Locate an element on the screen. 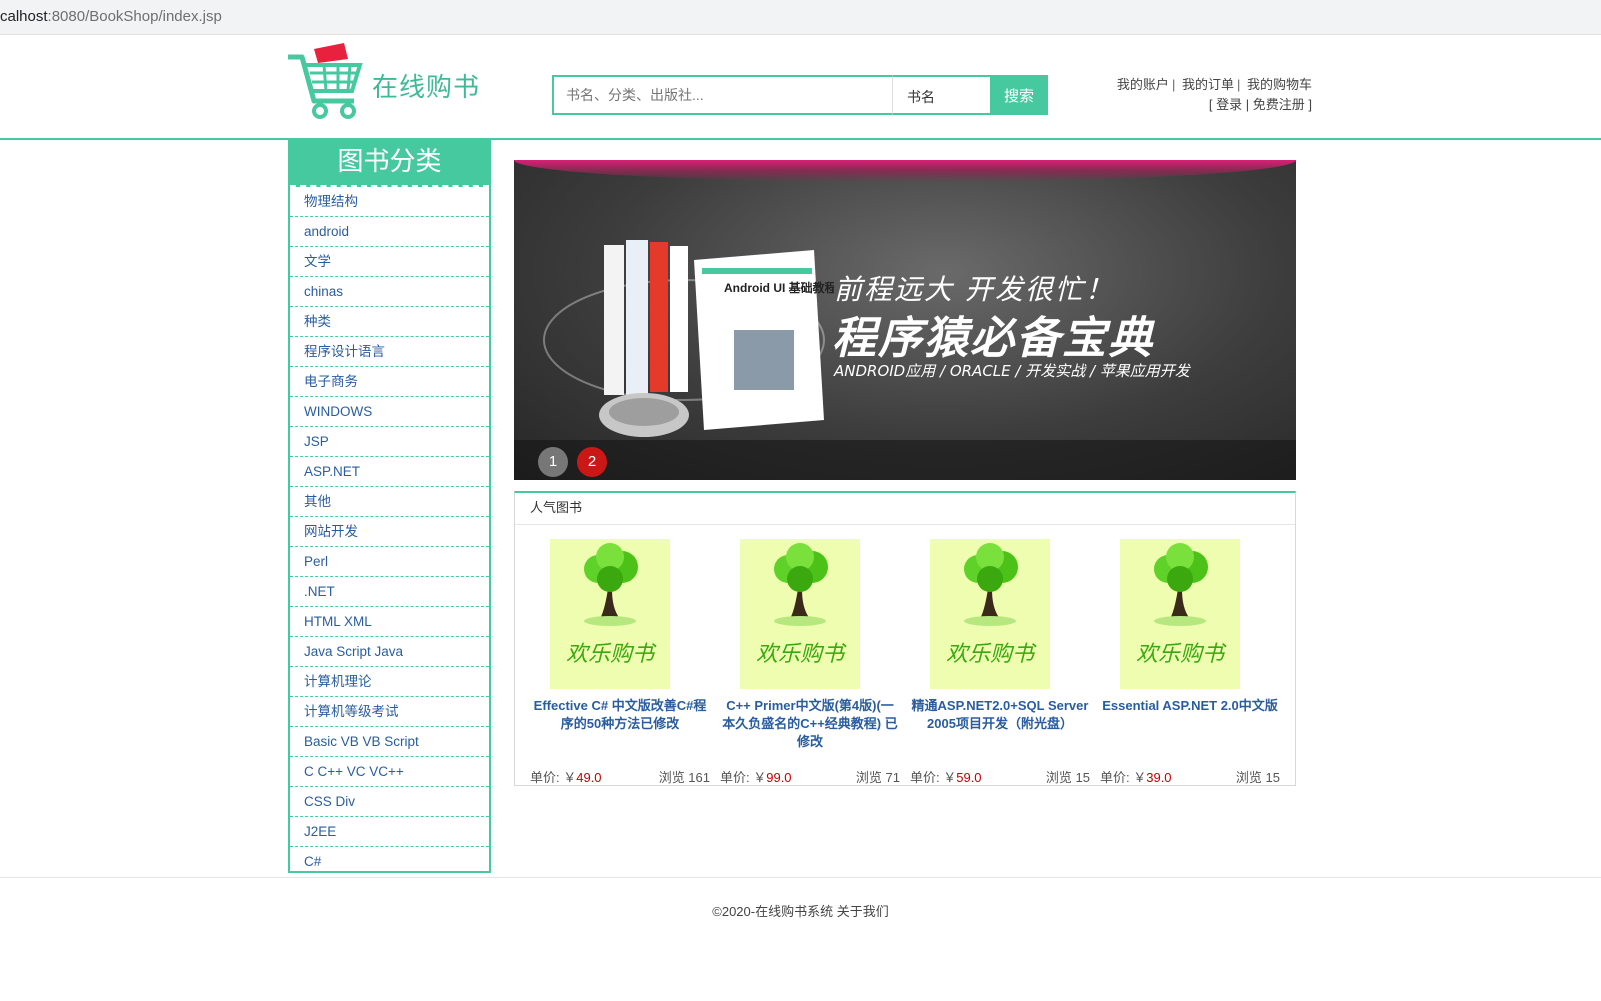 This screenshot has width=1601, height=1001. address-bar: calhost:8080/BookShop/index.jsp is located at coordinates (800, 17).